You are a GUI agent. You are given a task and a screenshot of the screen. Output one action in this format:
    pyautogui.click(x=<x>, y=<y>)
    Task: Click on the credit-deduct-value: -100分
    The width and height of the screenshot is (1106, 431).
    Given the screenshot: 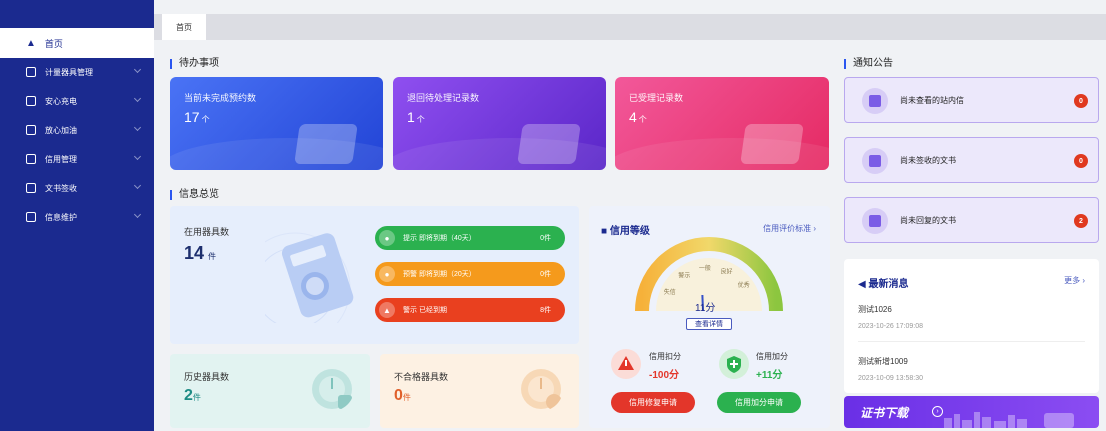 What is the action you would take?
    pyautogui.click(x=664, y=375)
    